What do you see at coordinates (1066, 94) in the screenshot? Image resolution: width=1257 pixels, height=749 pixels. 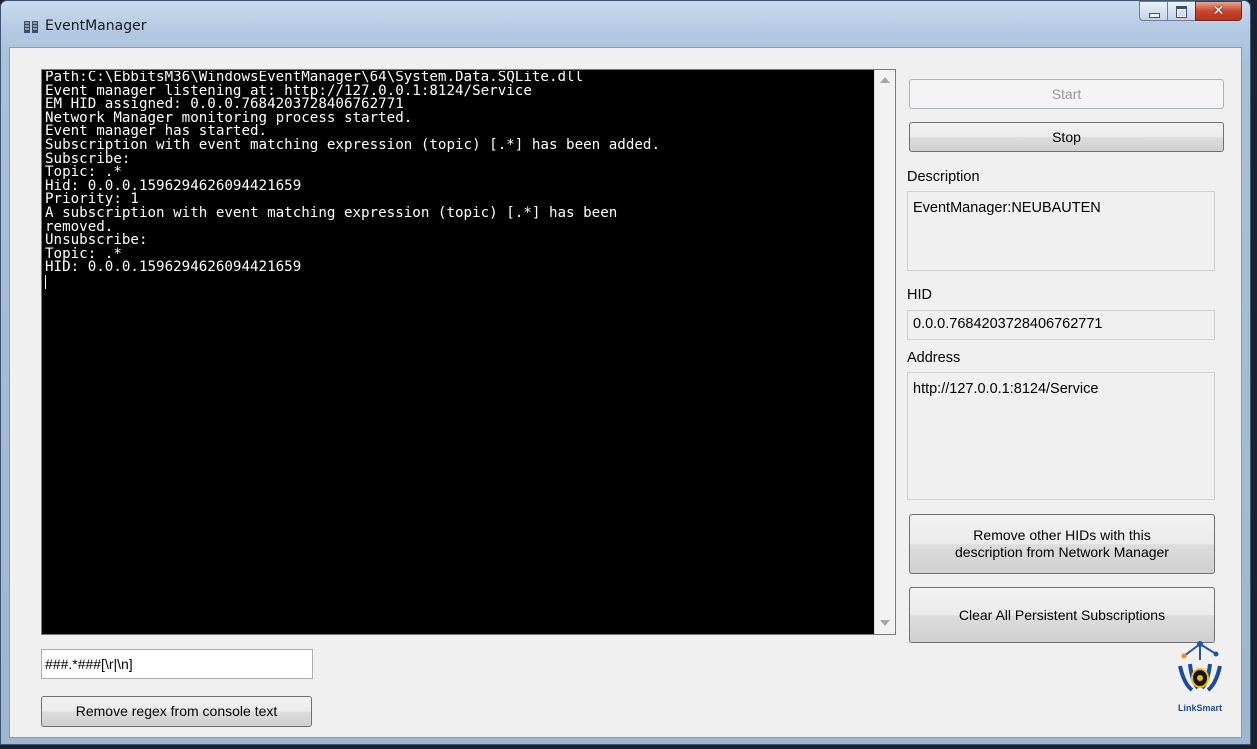 I see `start-button: Start` at bounding box center [1066, 94].